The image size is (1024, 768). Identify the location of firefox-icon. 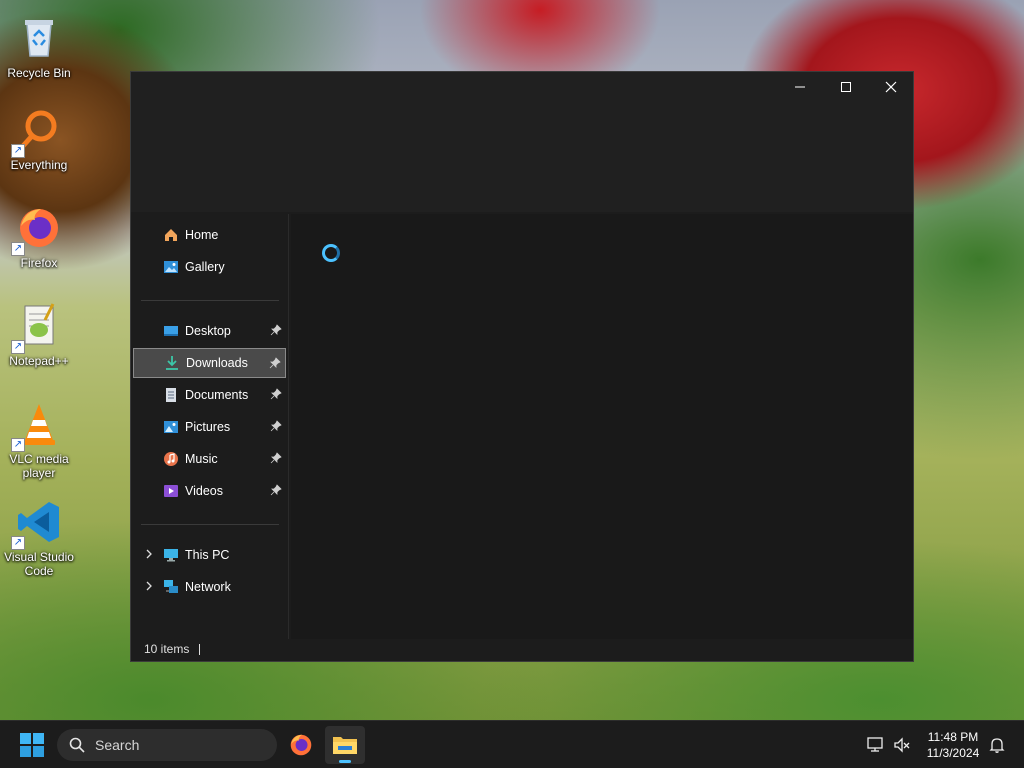
(301, 745).